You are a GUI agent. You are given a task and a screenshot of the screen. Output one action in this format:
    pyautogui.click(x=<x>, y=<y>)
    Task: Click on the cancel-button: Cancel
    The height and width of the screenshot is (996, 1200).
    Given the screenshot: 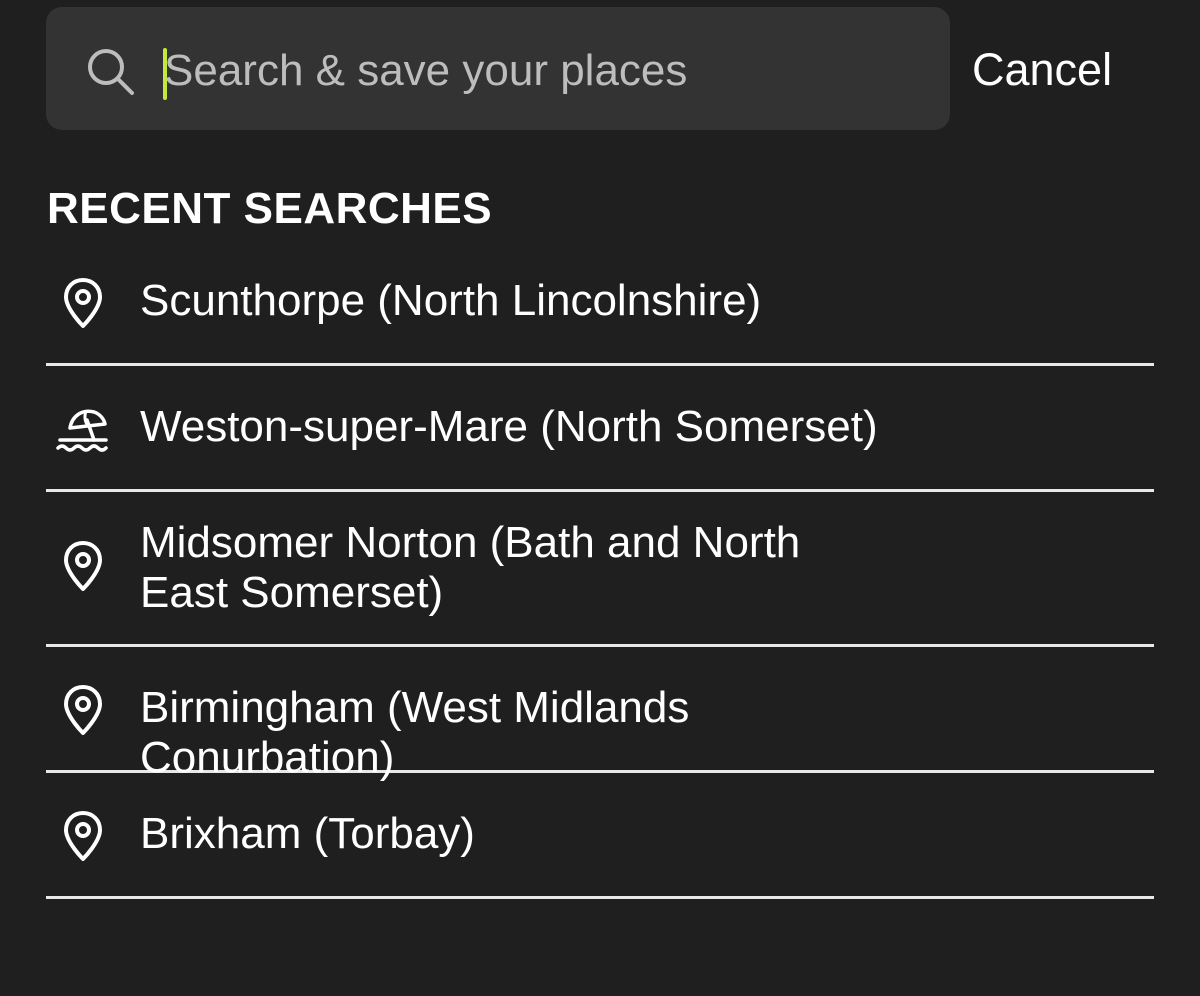 What is the action you would take?
    pyautogui.click(x=1042, y=70)
    